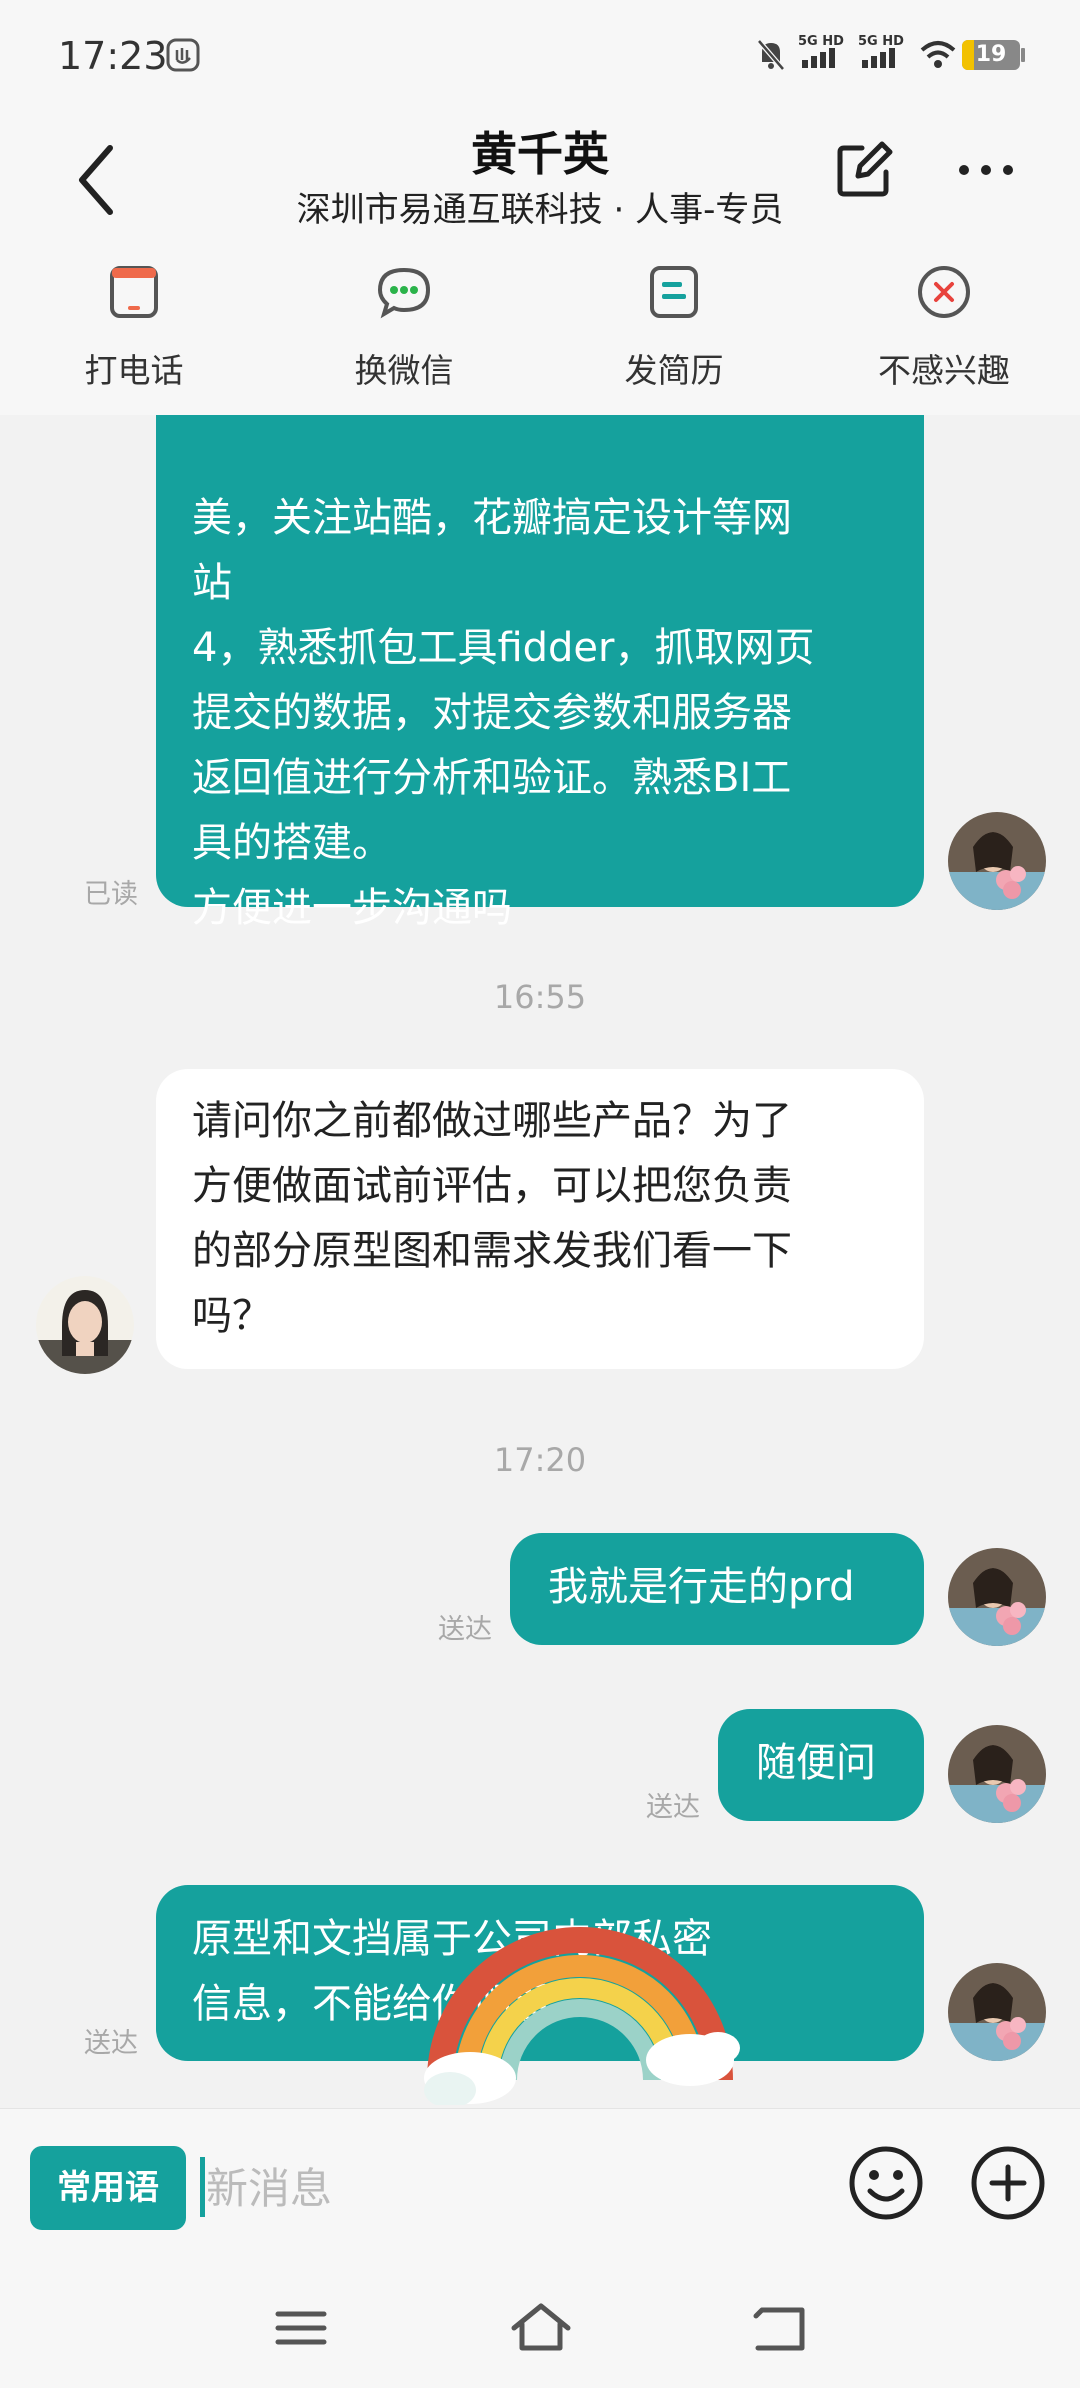 The image size is (1080, 2388). Describe the element at coordinates (506, 2188) in the screenshot. I see `message-input` at that location.